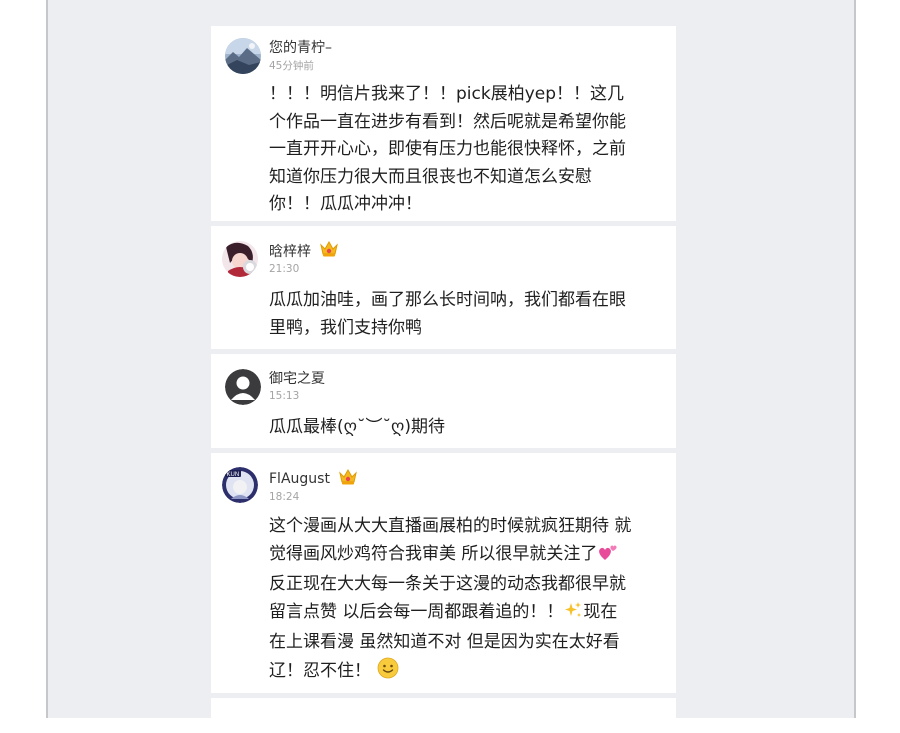  What do you see at coordinates (447, 584) in the screenshot?
I see `comment-line: 反正现在大大每一条关于这漫的动态我都很早就` at bounding box center [447, 584].